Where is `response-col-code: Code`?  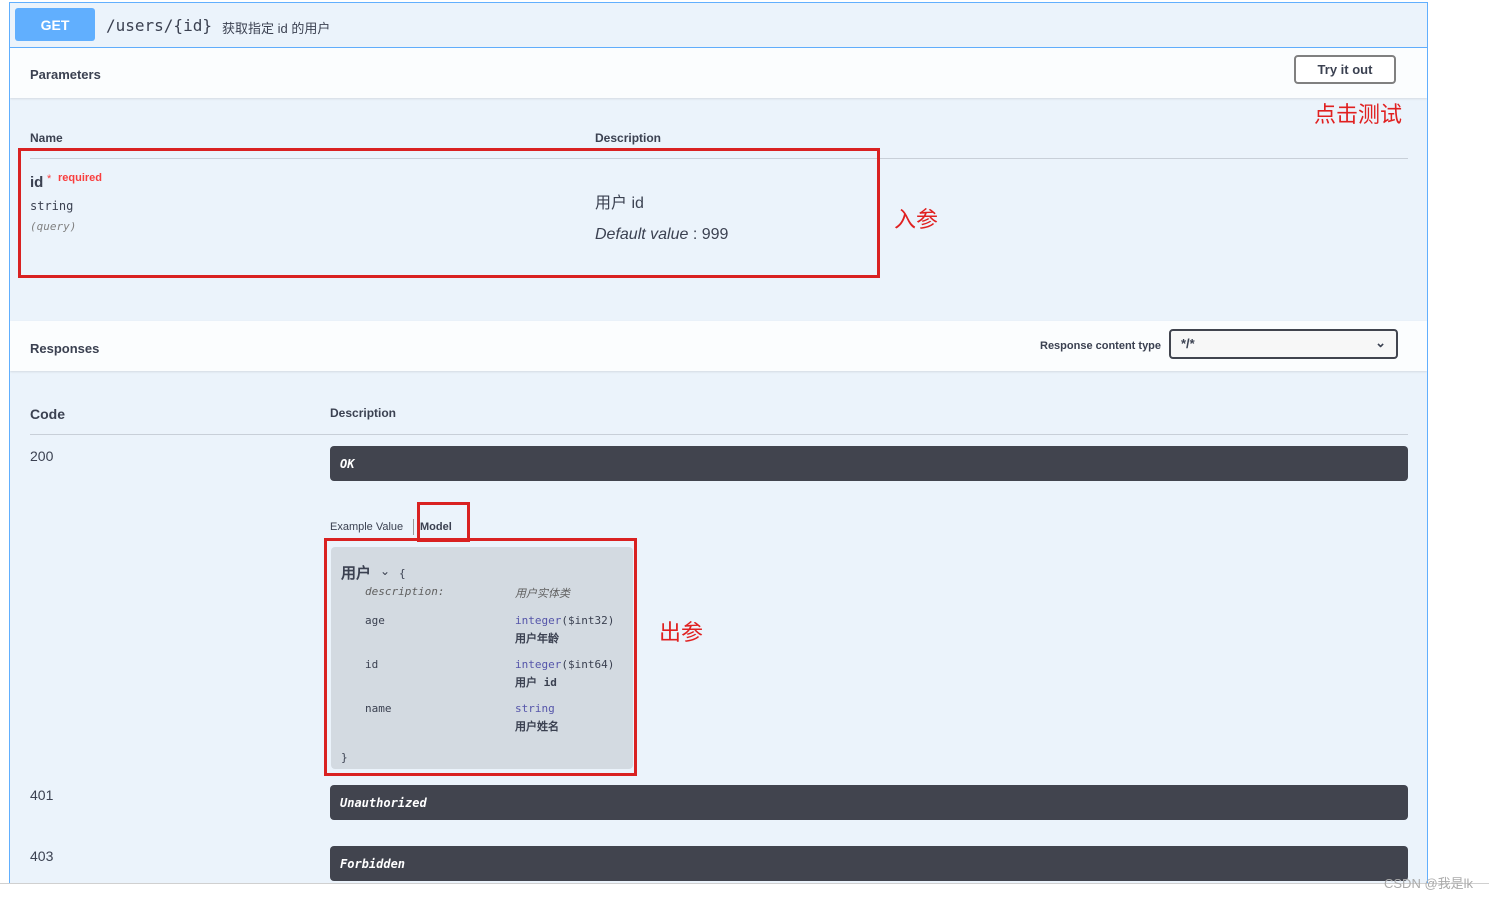
response-col-code: Code is located at coordinates (47, 414).